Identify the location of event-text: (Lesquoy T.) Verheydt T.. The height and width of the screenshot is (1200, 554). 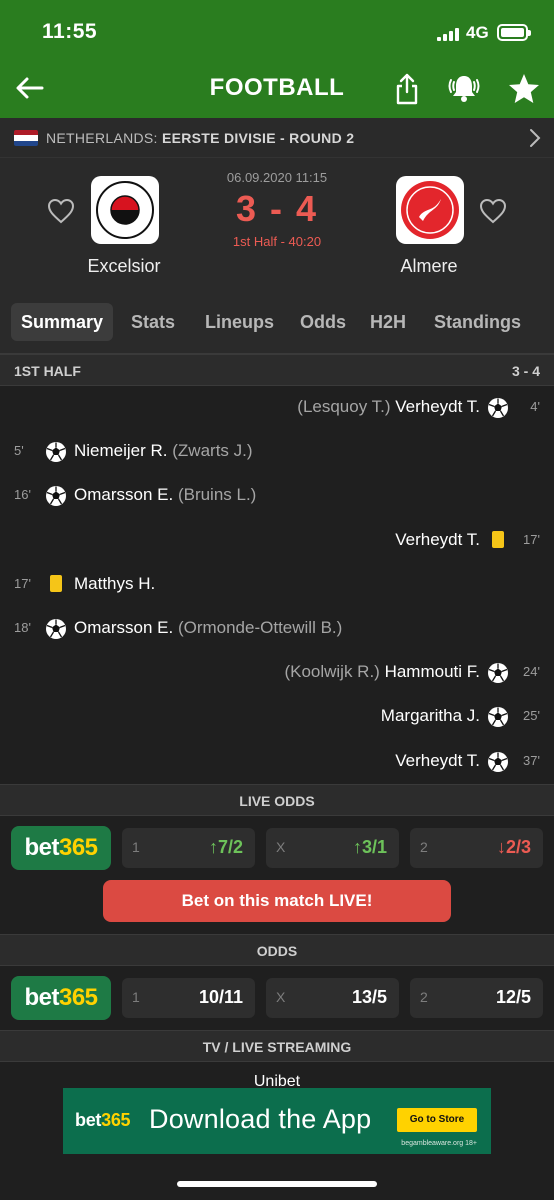
(388, 407).